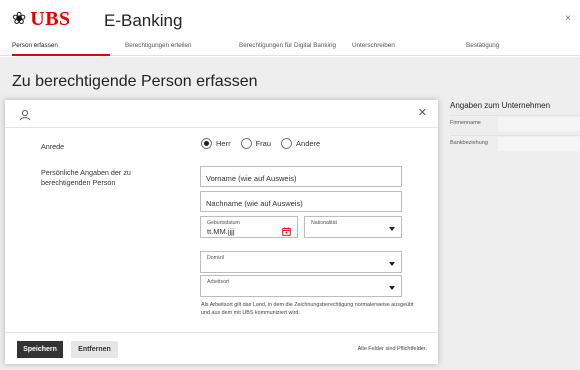 The height and width of the screenshot is (370, 580). Describe the element at coordinates (218, 282) in the screenshot. I see `workplace-label: Arbeitsort` at that location.